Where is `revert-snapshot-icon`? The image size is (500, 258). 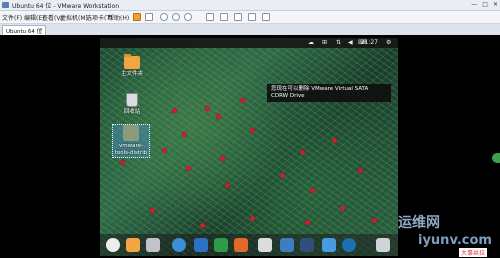
revert-snapshot-icon is located at coordinates (176, 17).